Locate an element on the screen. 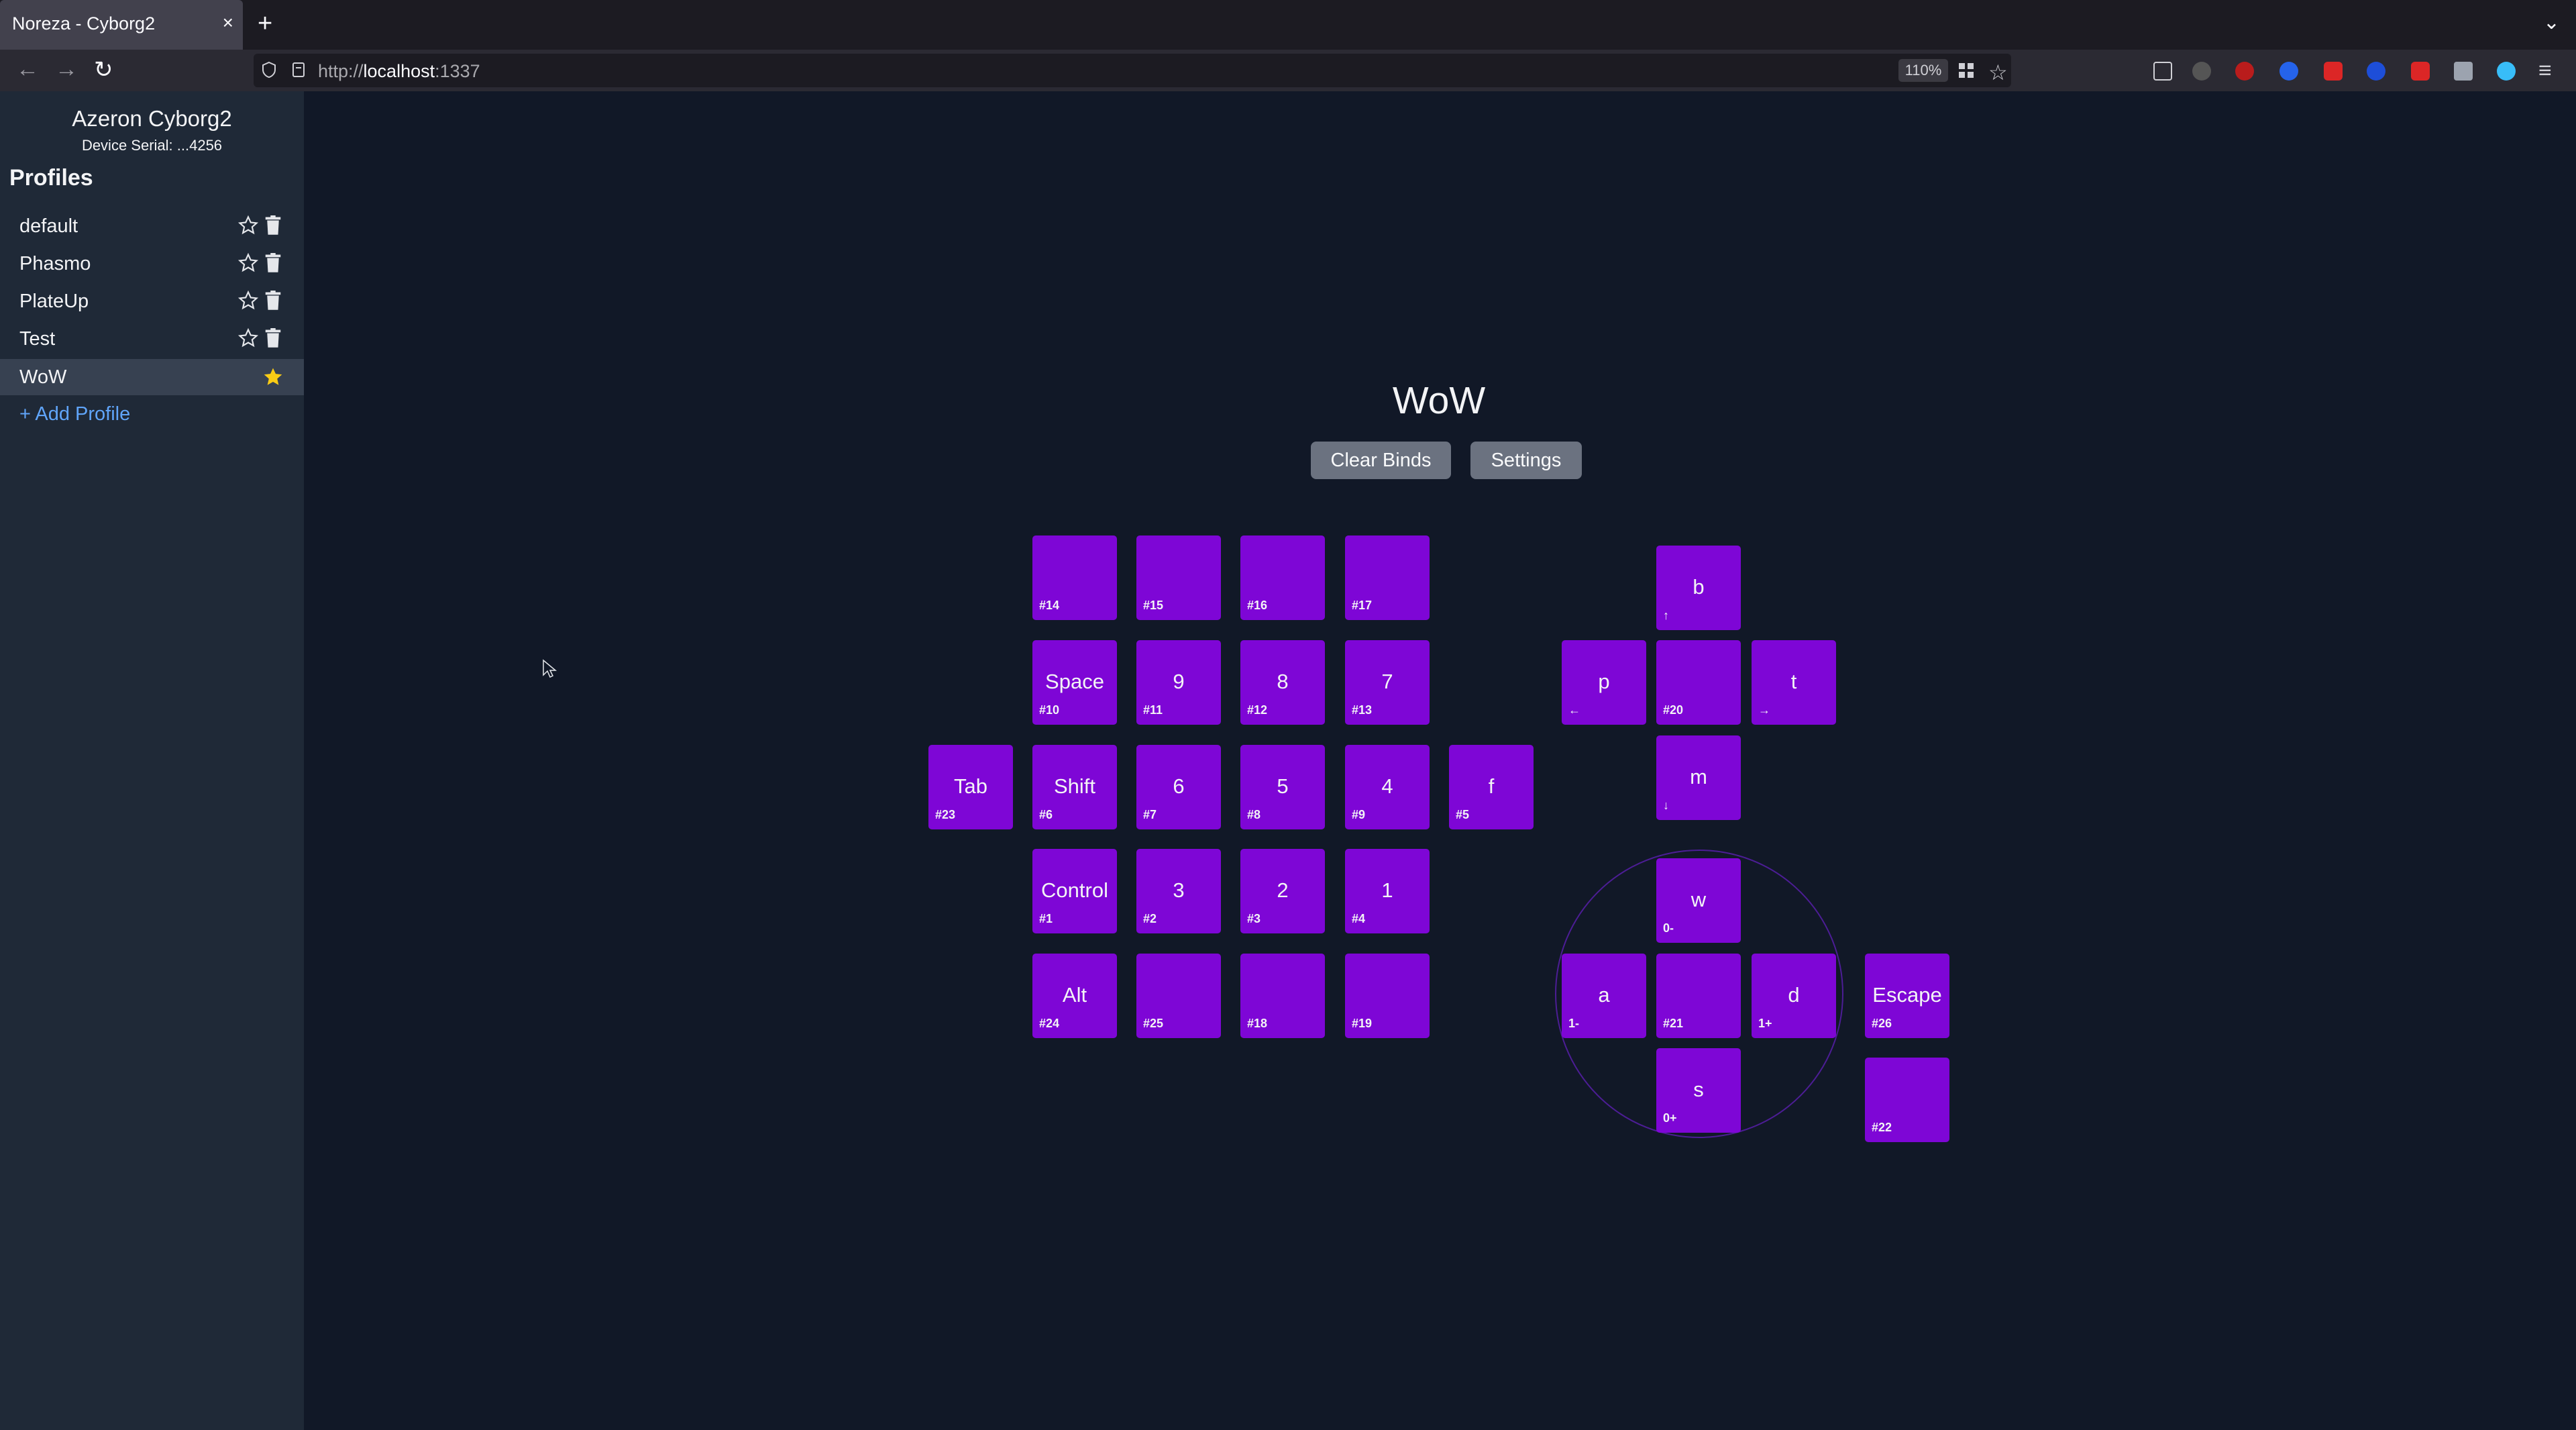 The height and width of the screenshot is (1430, 2576). library-icon is located at coordinates (2162, 71).